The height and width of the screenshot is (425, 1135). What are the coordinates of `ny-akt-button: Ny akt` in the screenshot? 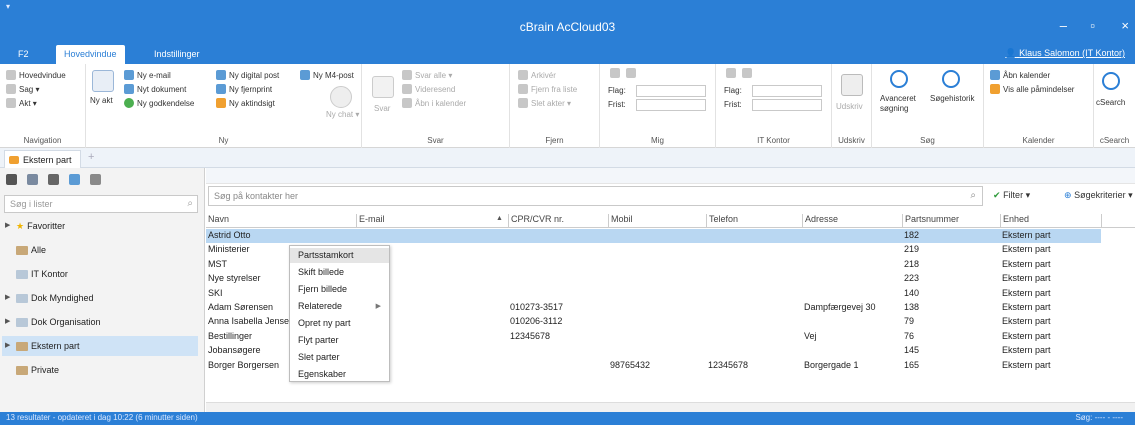 It's located at (105, 100).